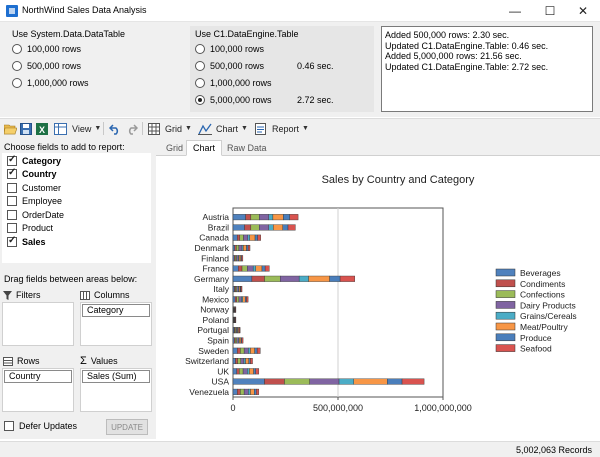  Describe the element at coordinates (40, 426) in the screenshot. I see `defer-updates-checkbox: Defer Updates` at that location.